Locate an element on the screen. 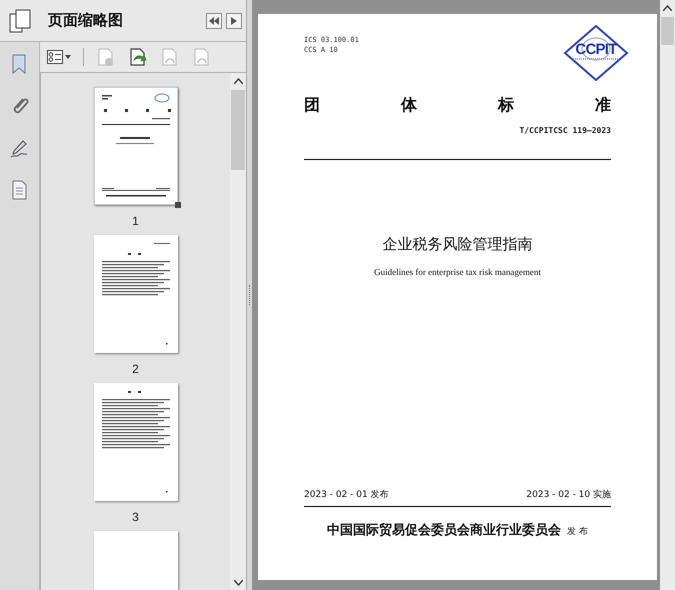  options-menu-icon is located at coordinates (59, 57).